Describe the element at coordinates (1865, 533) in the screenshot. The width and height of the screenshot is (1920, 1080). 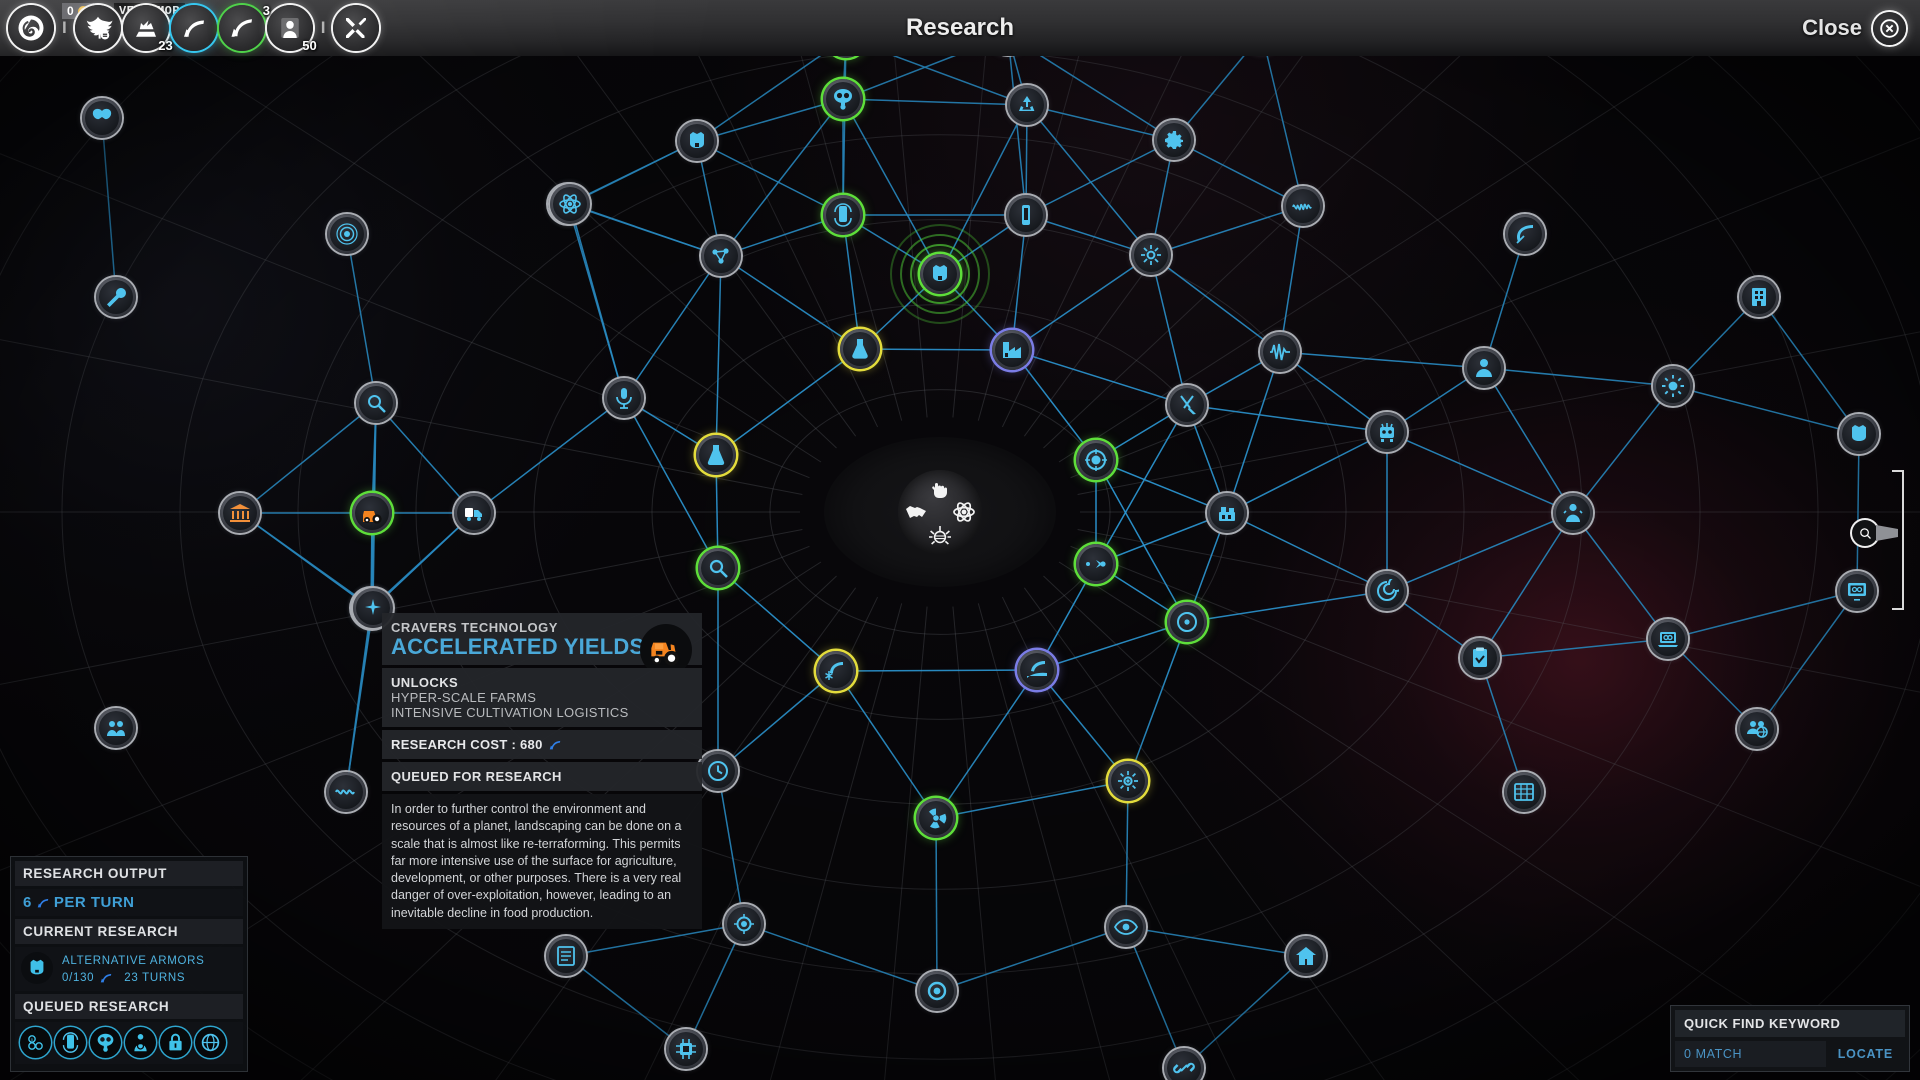
I see `magnifier-icon` at that location.